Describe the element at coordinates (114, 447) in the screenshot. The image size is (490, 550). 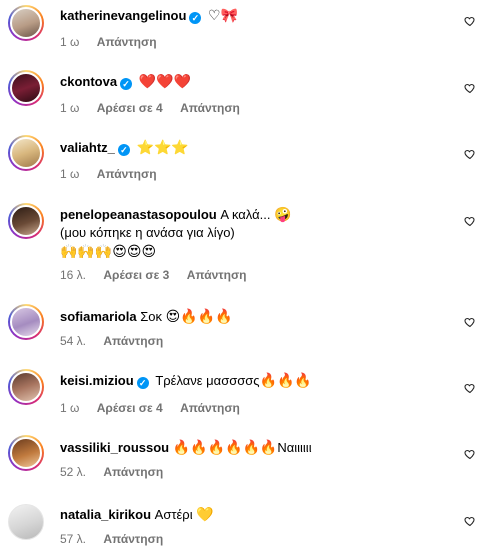
I see `comment-username: vassiliki_roussou` at that location.